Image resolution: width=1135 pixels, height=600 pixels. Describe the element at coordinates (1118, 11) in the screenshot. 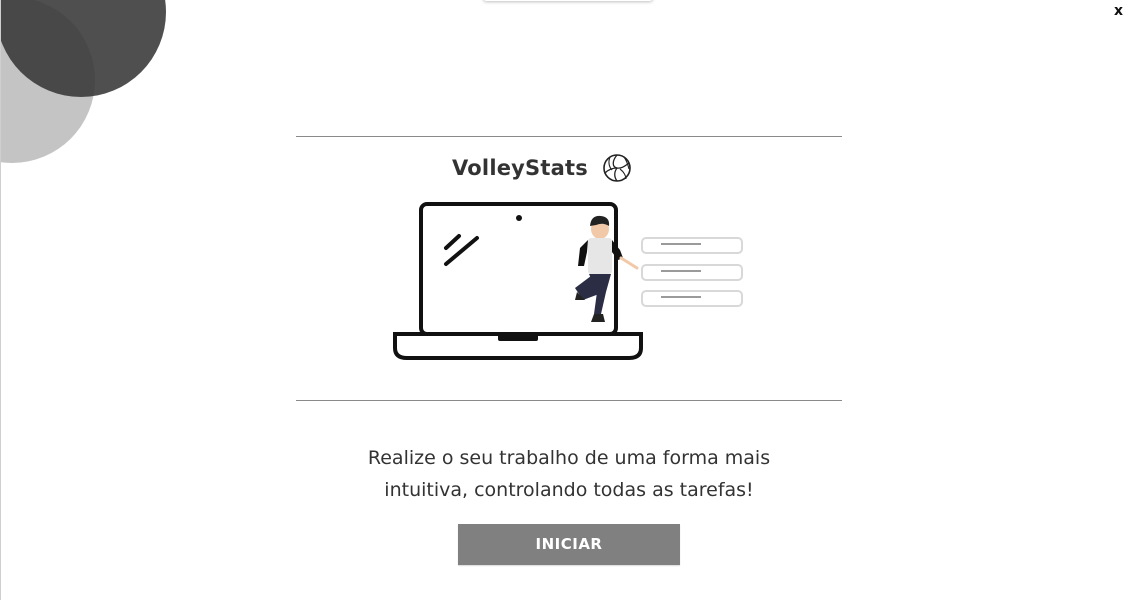

I see `close-button: x` at that location.